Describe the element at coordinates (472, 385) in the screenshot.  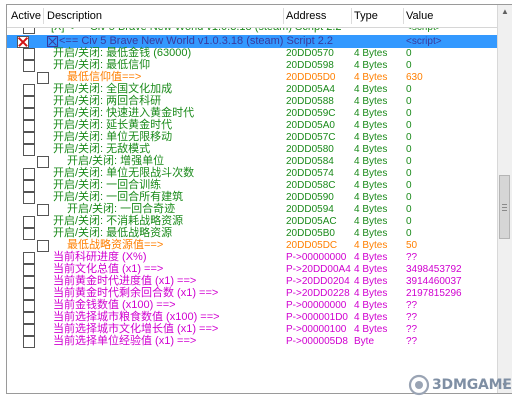
I see `watermark-text: 3DMGAME` at that location.